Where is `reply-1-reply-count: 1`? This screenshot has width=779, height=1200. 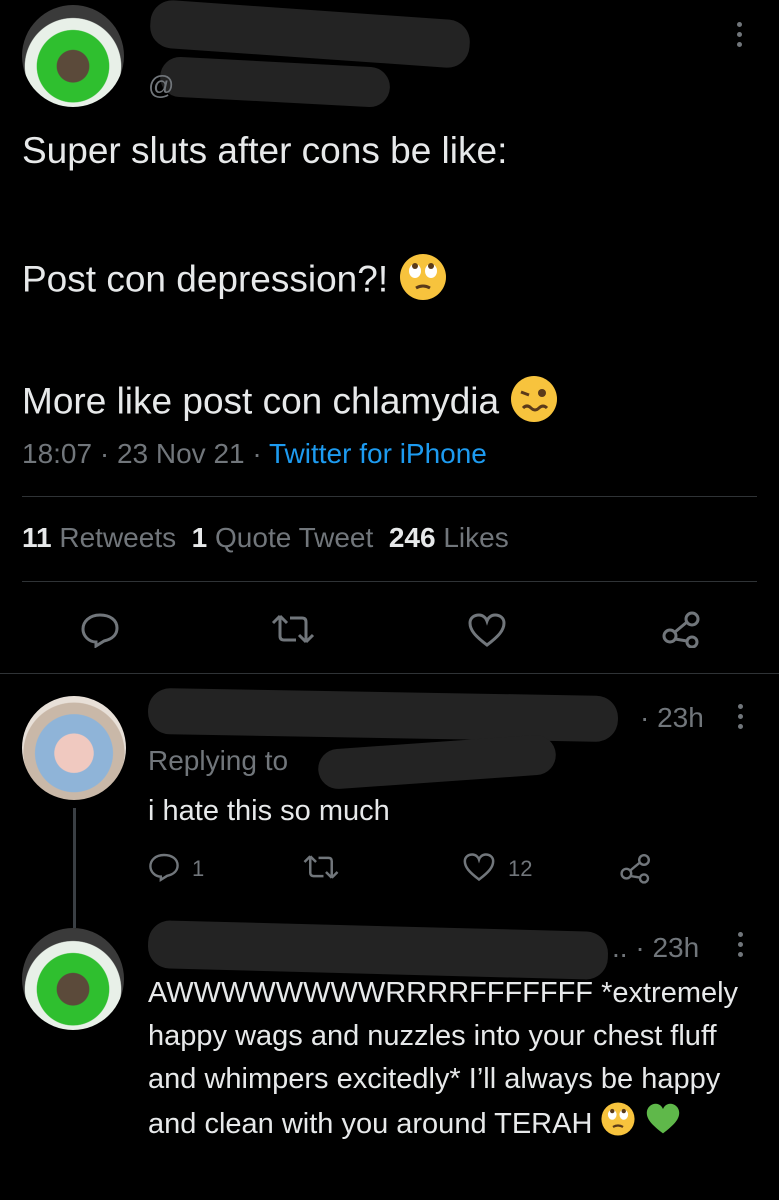 reply-1-reply-count: 1 is located at coordinates (198, 868).